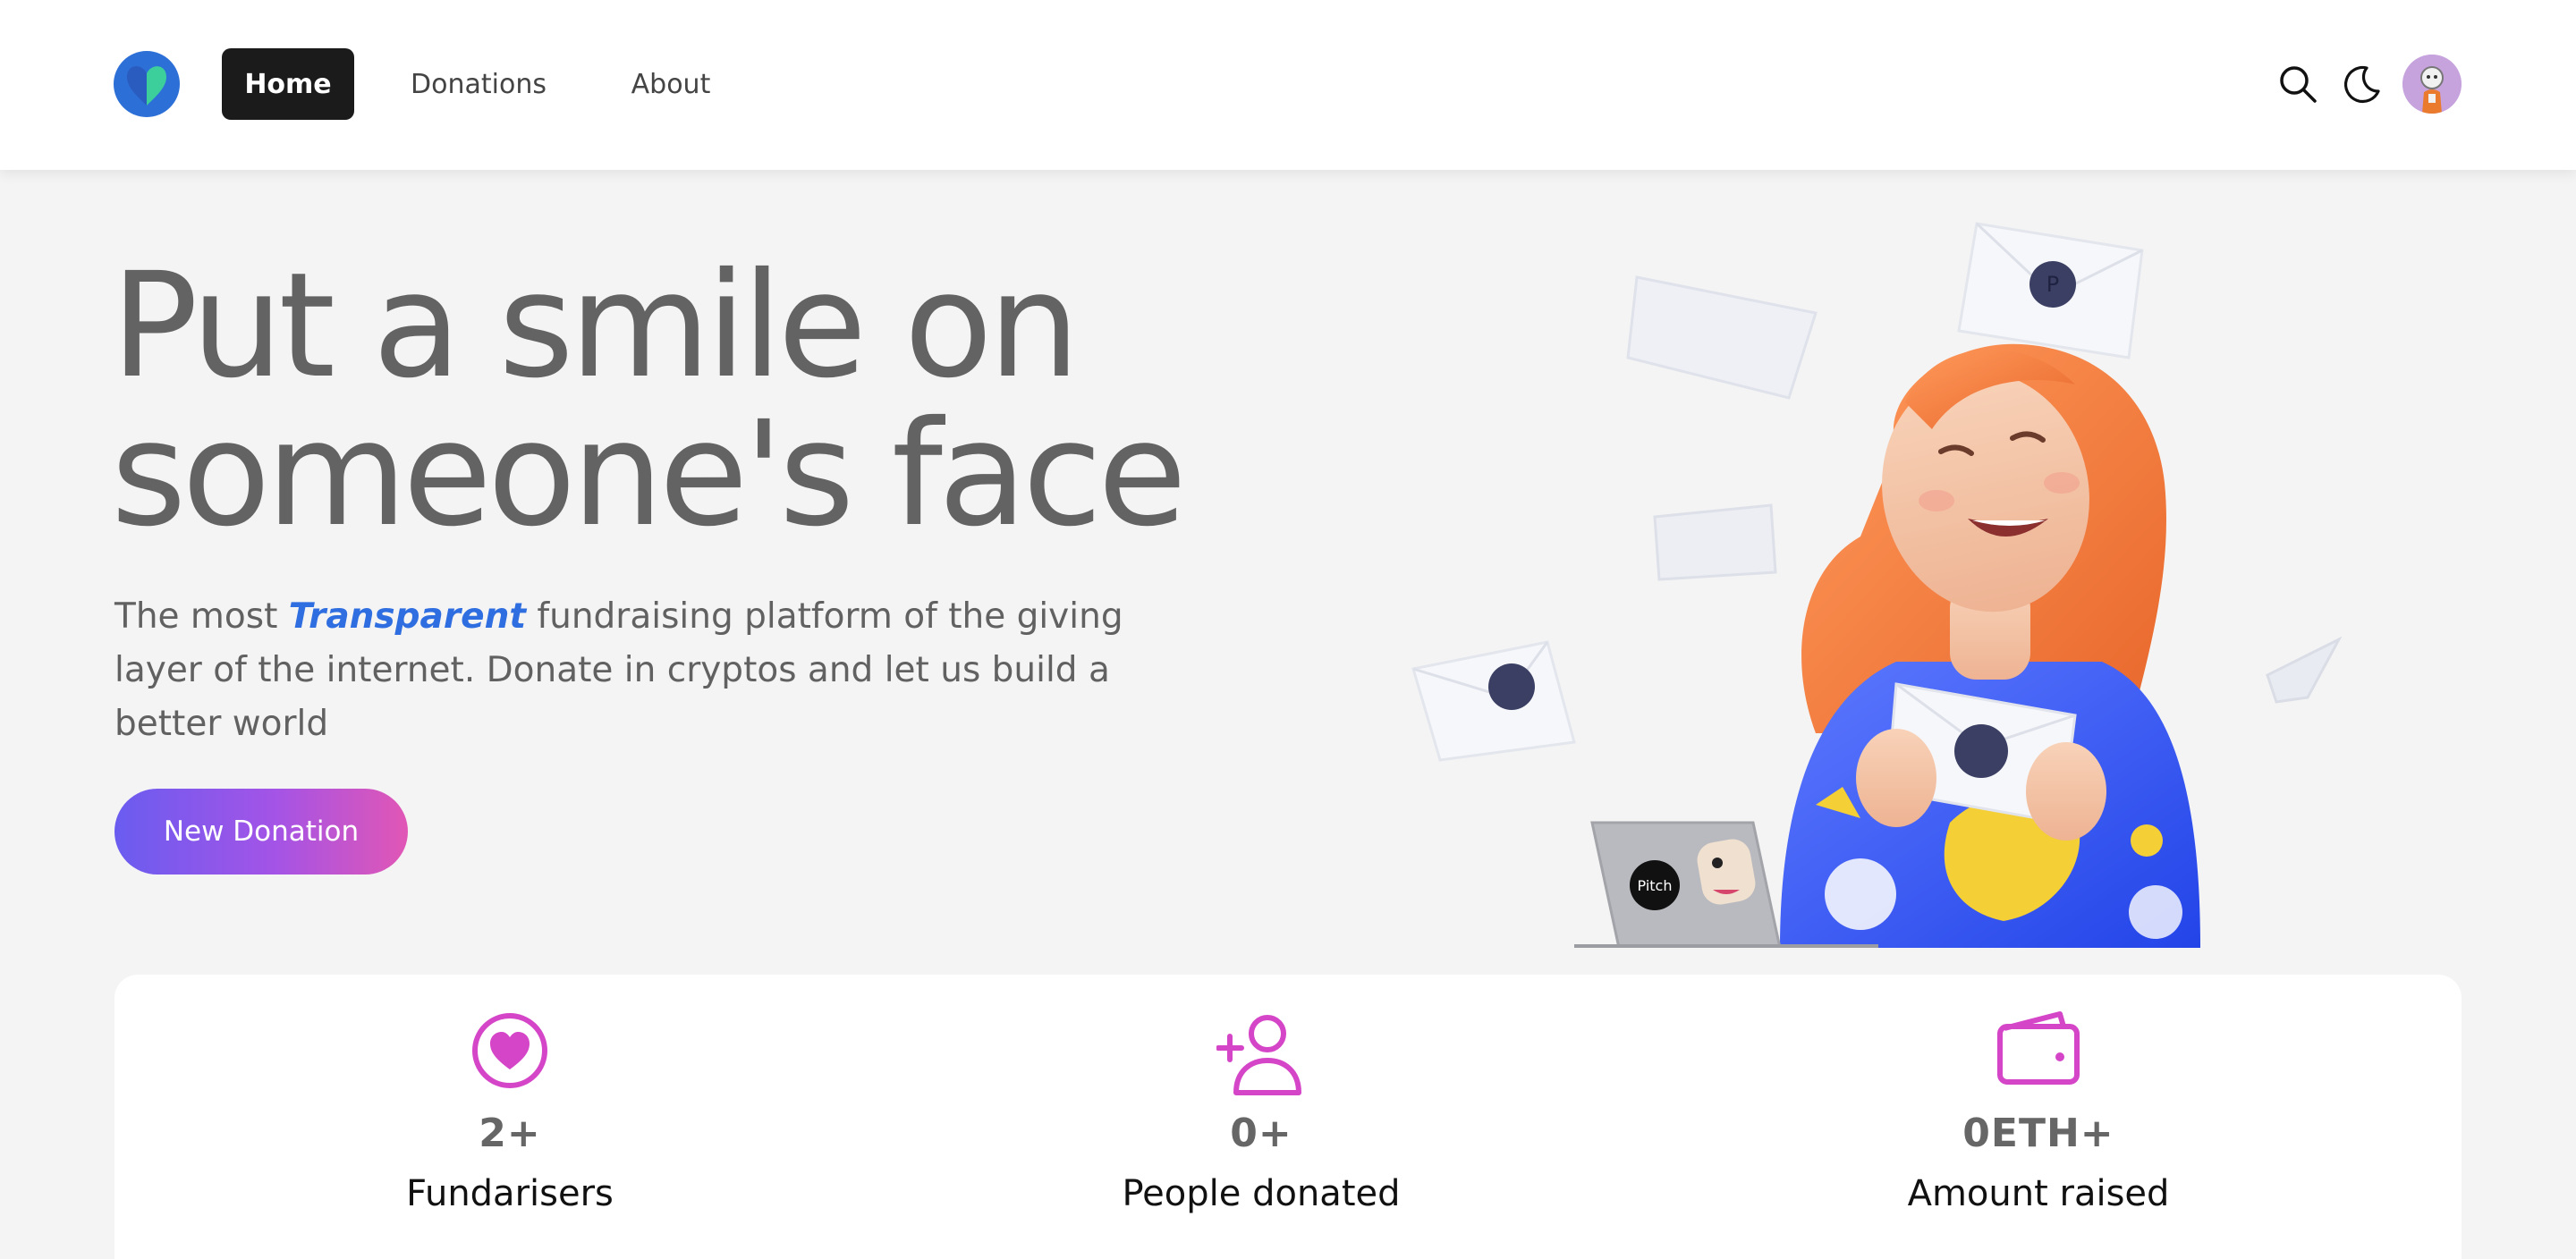 The image size is (2576, 1259). I want to click on subtitle-highlight: Transparent, so click(407, 616).